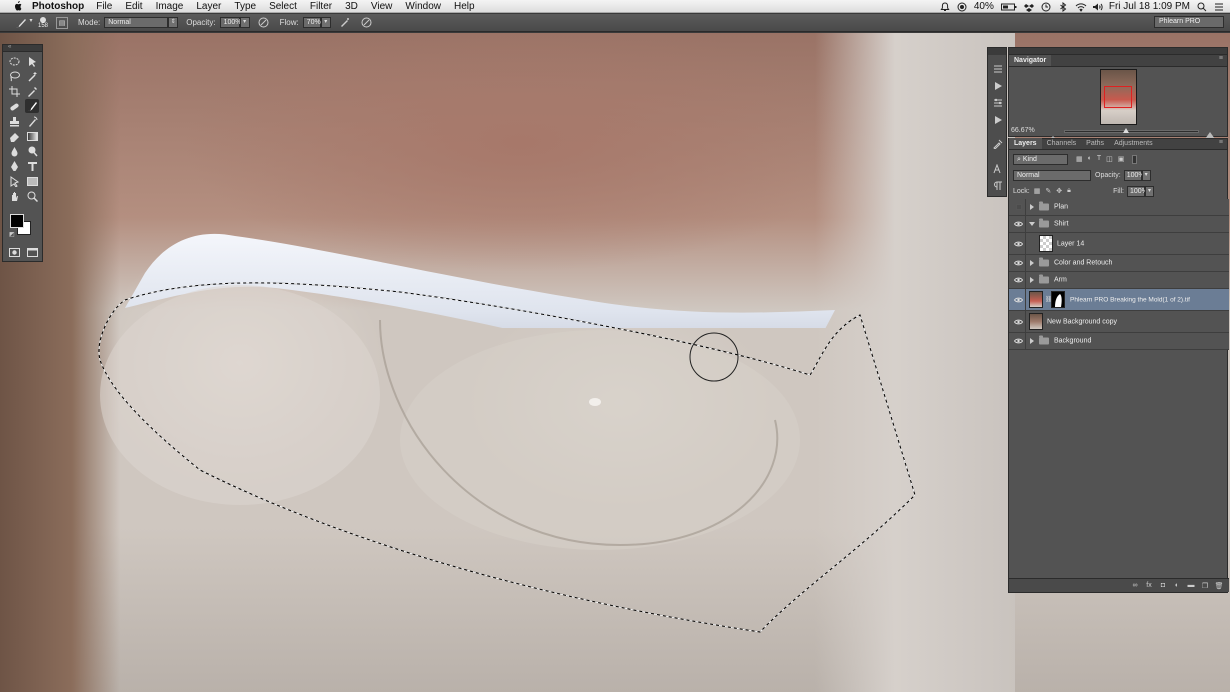 This screenshot has width=1230, height=692. Describe the element at coordinates (1149, 586) in the screenshot. I see `layer-style-fx-icon: fx` at that location.